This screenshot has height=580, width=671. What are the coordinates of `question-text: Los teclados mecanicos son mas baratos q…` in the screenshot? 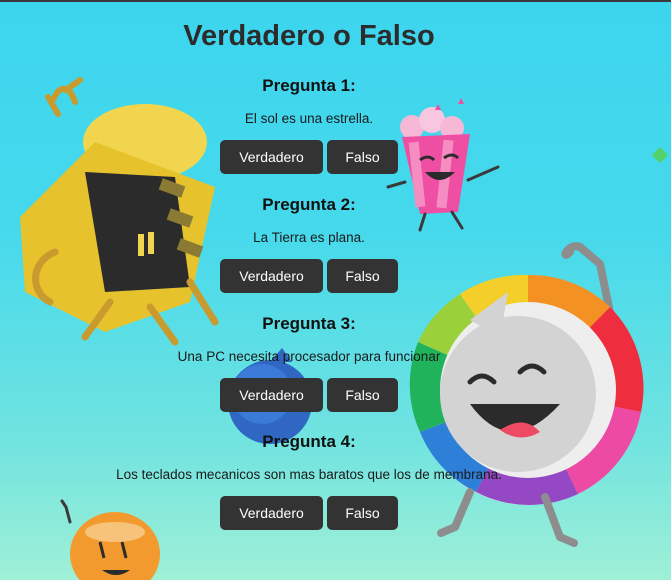 It's located at (309, 474).